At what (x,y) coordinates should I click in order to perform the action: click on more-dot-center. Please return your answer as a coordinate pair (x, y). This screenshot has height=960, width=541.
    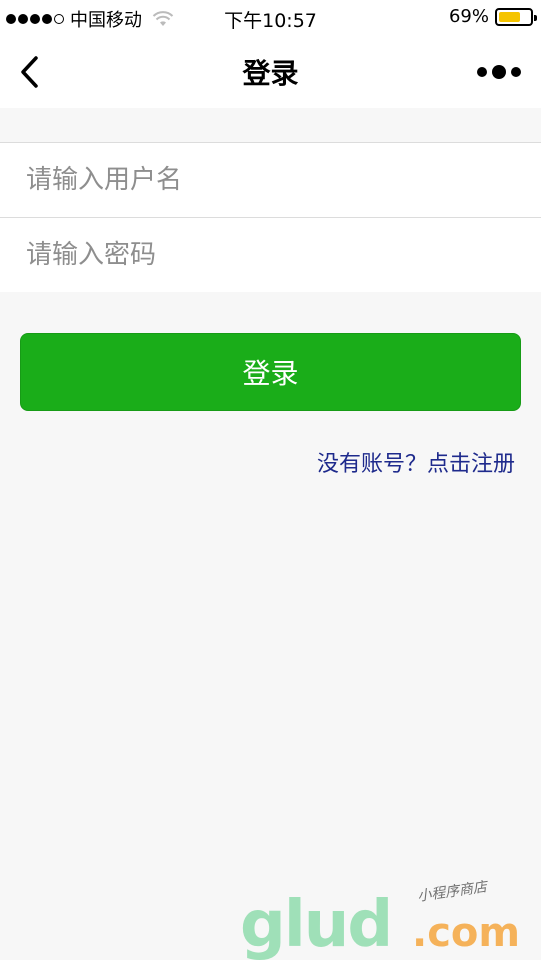
    Looking at the image, I should click on (499, 72).